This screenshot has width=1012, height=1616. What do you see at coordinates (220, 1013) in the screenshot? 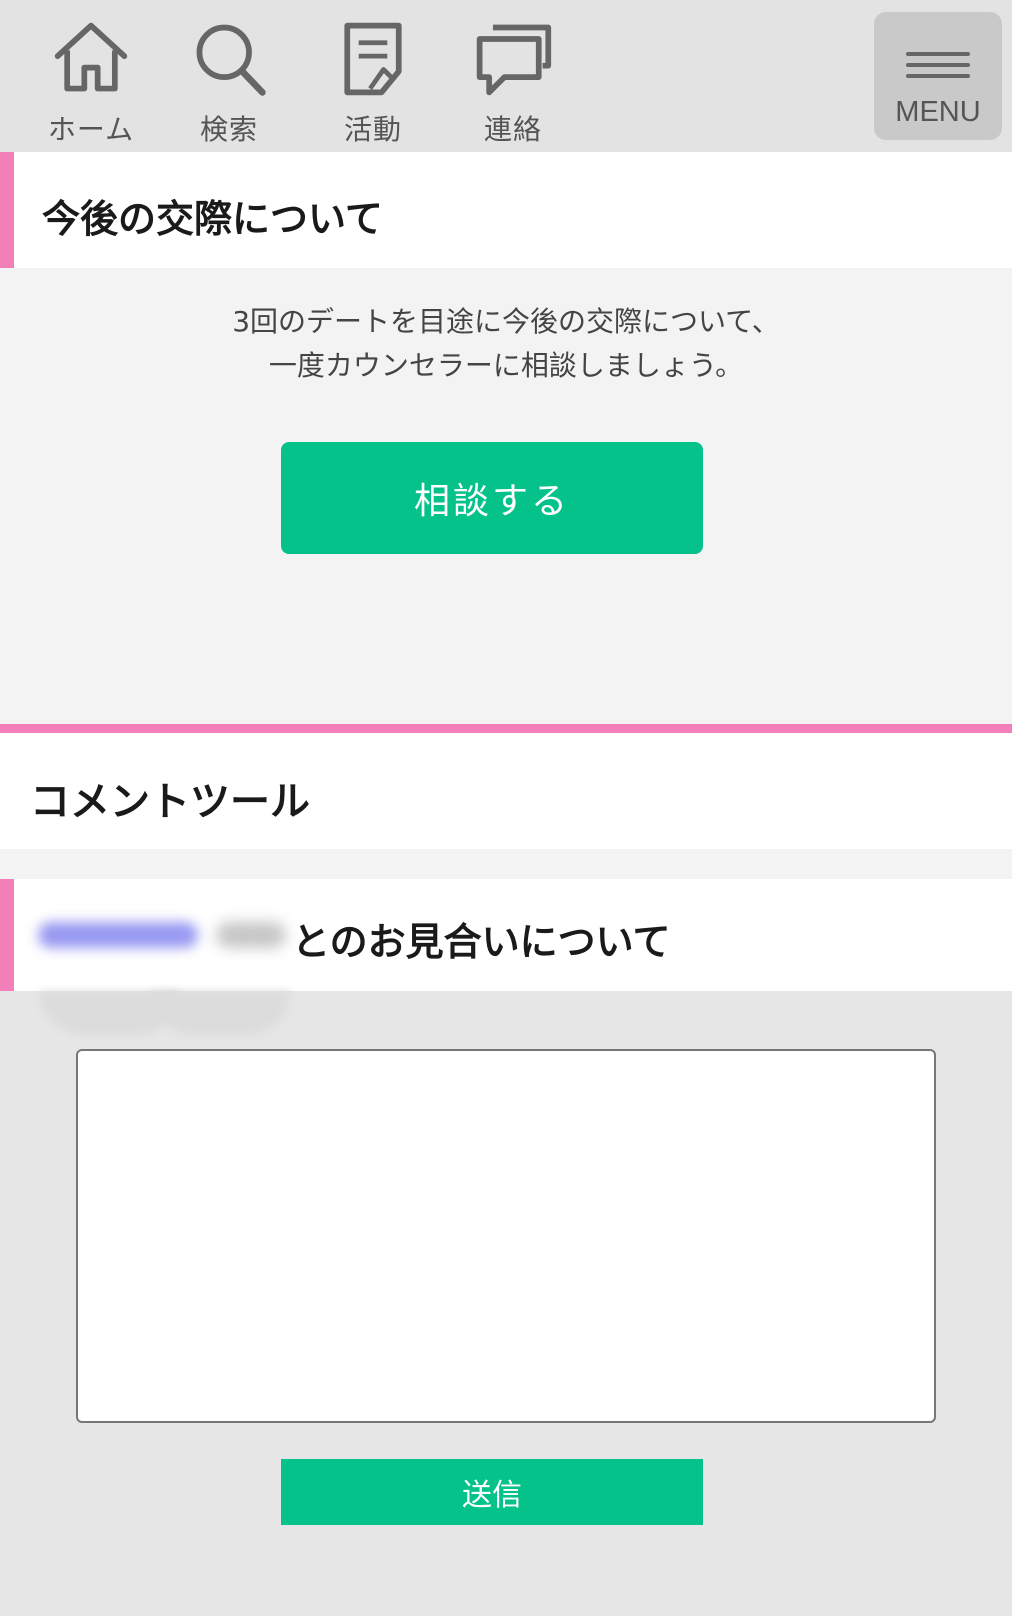
I see `blurred-avatar-shadow` at bounding box center [220, 1013].